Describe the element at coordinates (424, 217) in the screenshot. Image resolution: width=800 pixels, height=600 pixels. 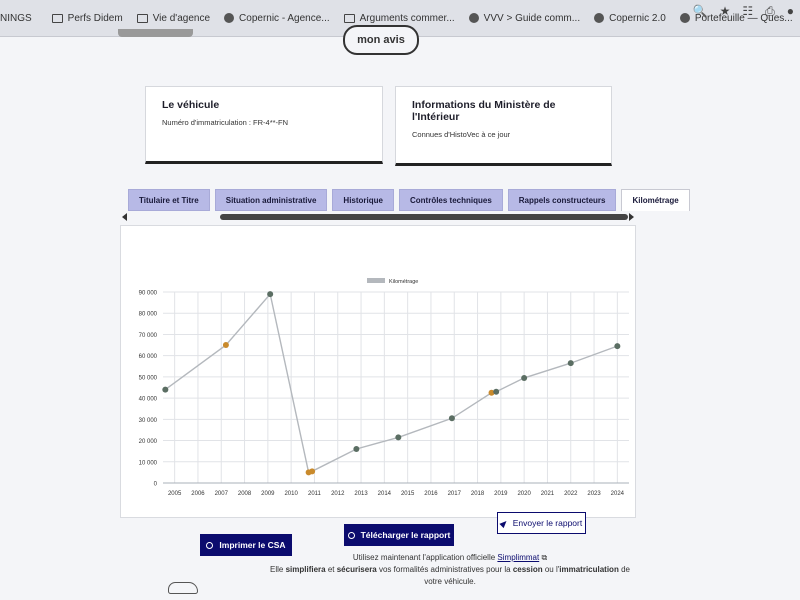
I see `scrollbar-thumb` at that location.